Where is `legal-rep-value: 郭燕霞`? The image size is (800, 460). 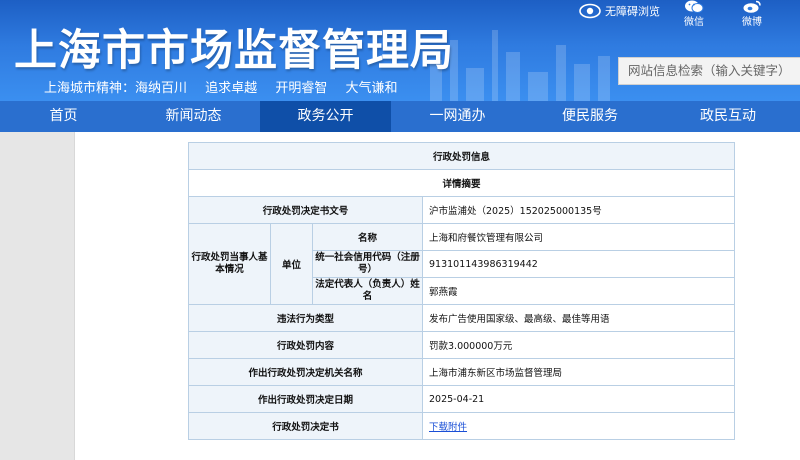
legal-rep-value: 郭燕霞 is located at coordinates (578, 291).